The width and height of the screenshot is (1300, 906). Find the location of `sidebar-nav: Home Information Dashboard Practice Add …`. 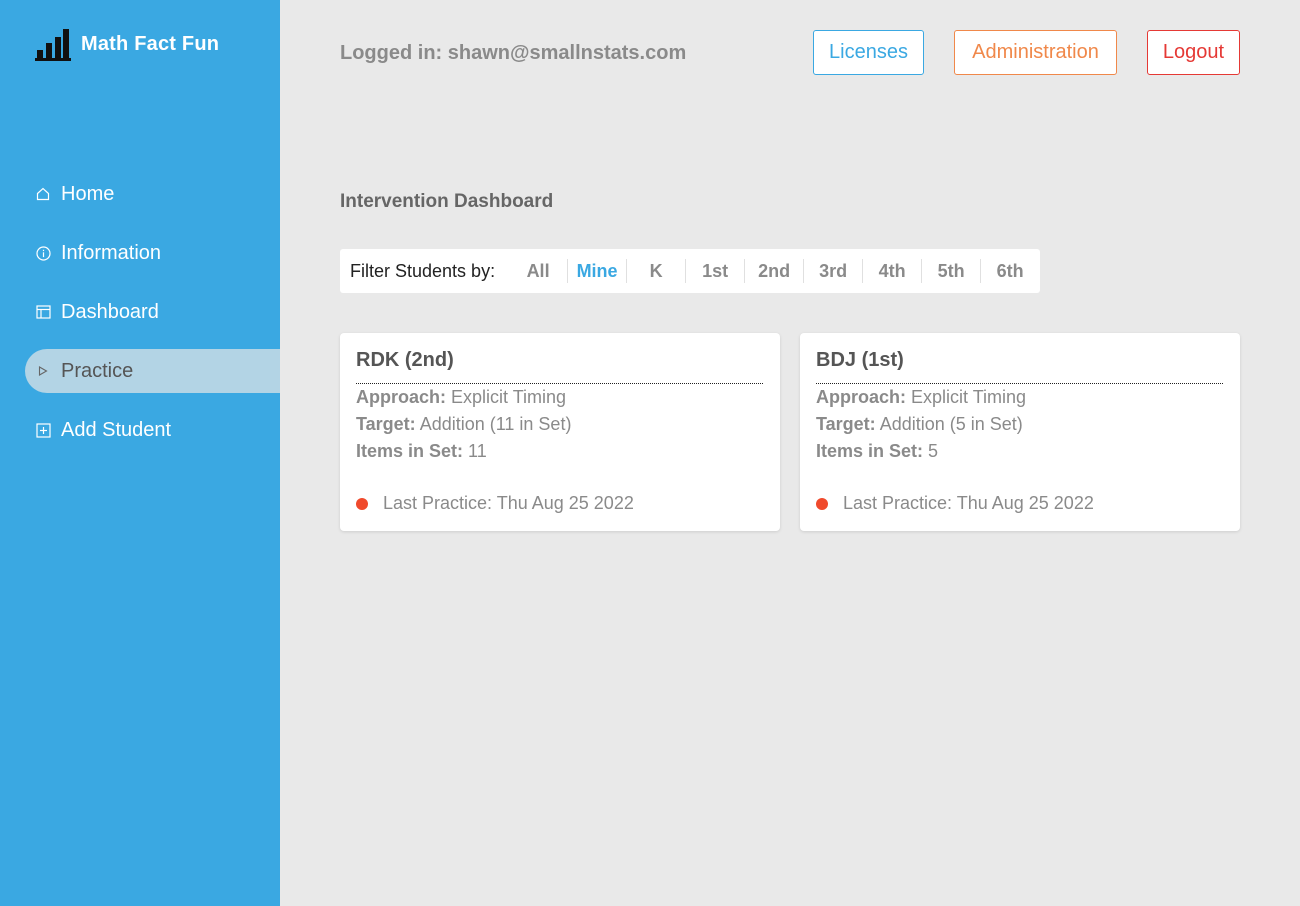

sidebar-nav: Home Information Dashboard Practice Add … is located at coordinates (152, 319).